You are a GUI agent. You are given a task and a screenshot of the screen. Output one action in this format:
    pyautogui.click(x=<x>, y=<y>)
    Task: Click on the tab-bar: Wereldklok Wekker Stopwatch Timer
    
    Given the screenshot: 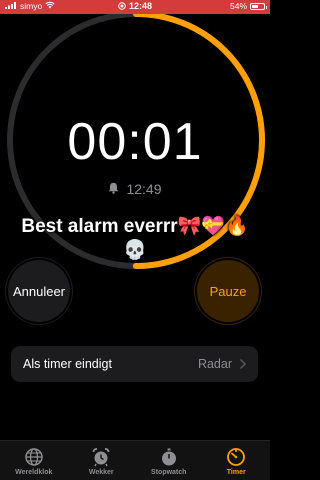 What is the action you would take?
    pyautogui.click(x=135, y=460)
    